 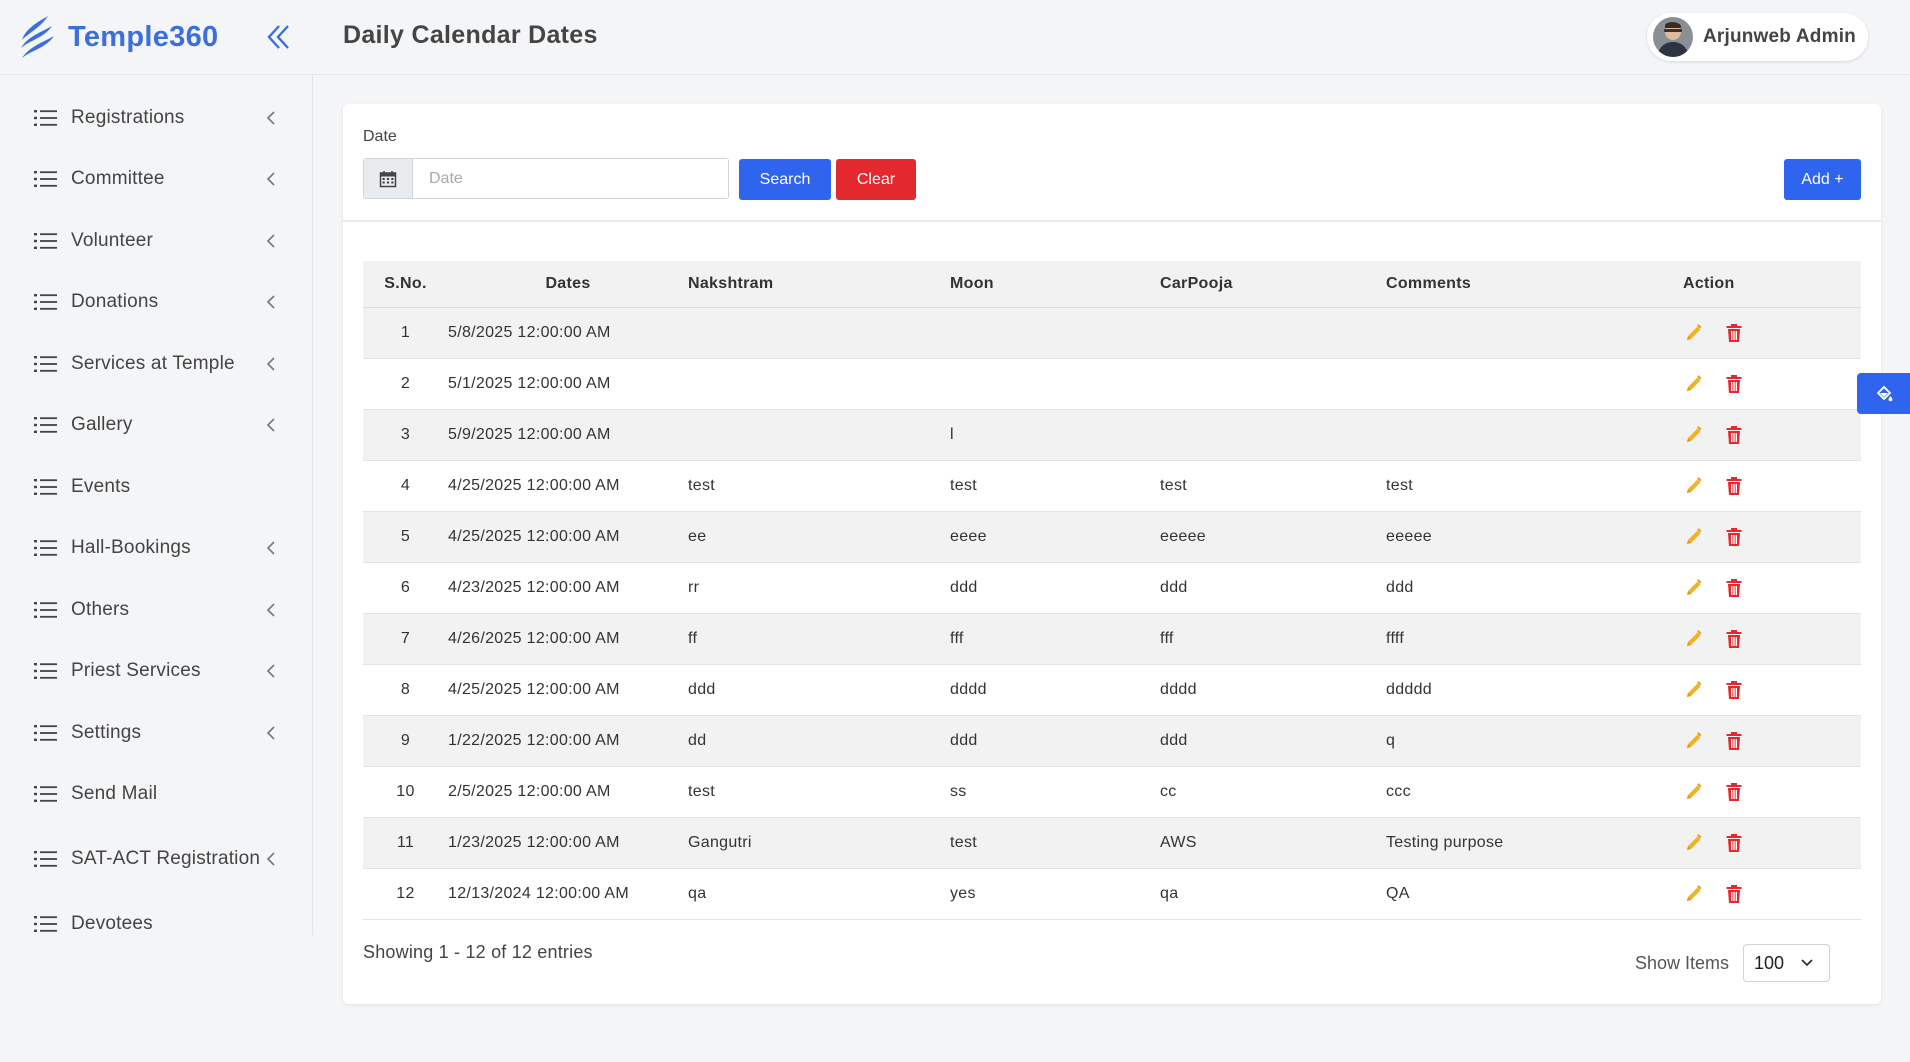 What do you see at coordinates (697, 740) in the screenshot?
I see `cell-nakshtram: dd` at bounding box center [697, 740].